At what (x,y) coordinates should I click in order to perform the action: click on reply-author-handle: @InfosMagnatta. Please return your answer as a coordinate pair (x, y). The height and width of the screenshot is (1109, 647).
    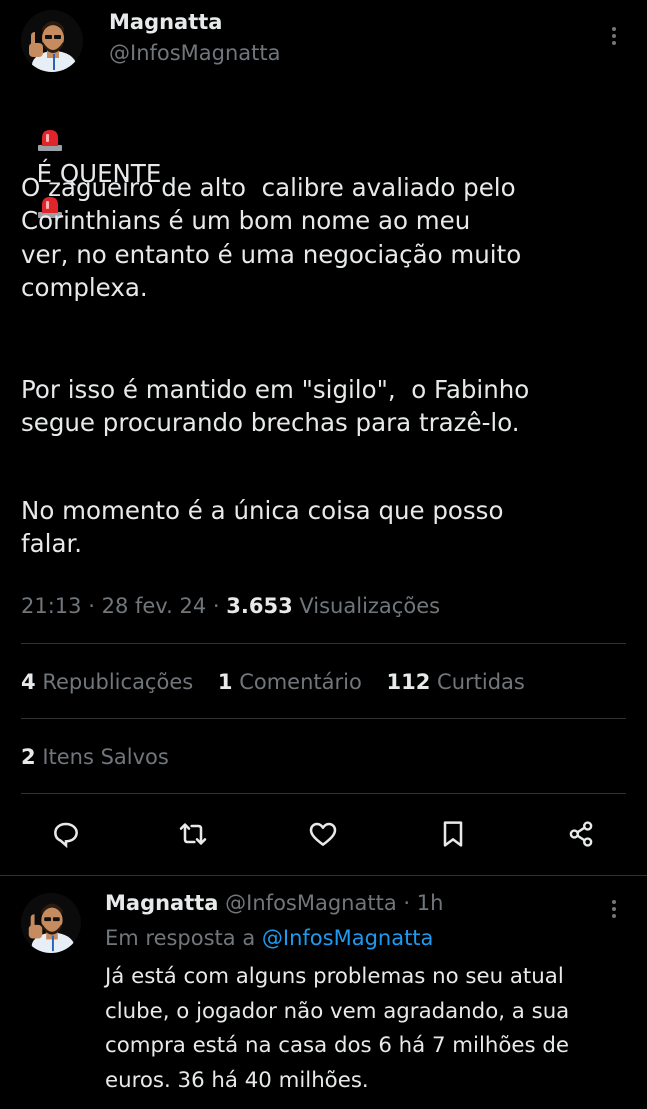
    Looking at the image, I should click on (311, 903).